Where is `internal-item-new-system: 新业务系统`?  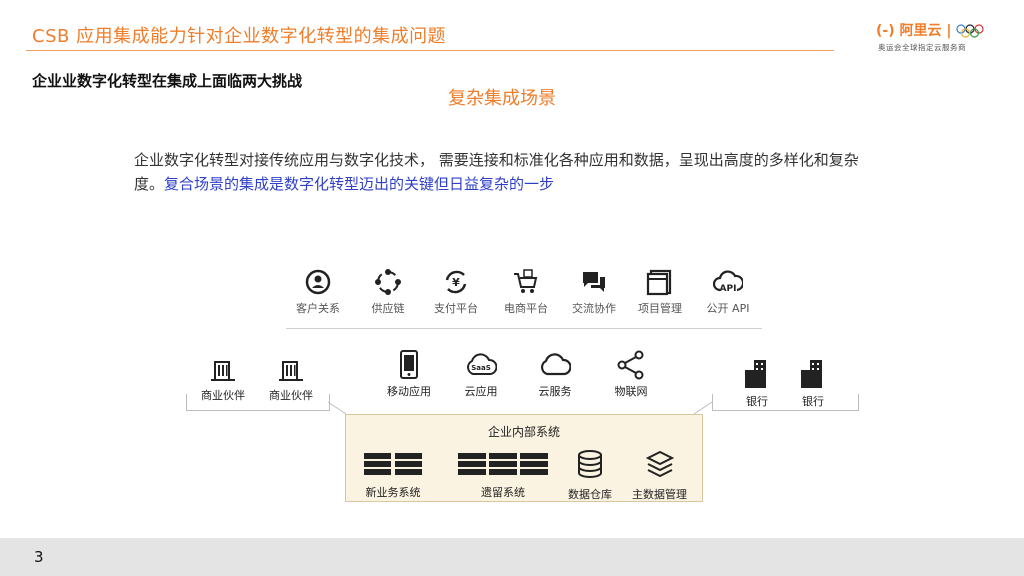
internal-item-new-system: 新业务系统 is located at coordinates (393, 475).